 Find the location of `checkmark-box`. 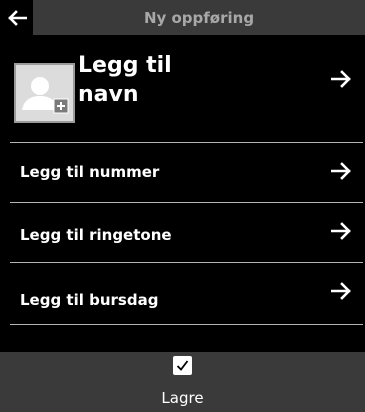

checkmark-box is located at coordinates (182, 365).